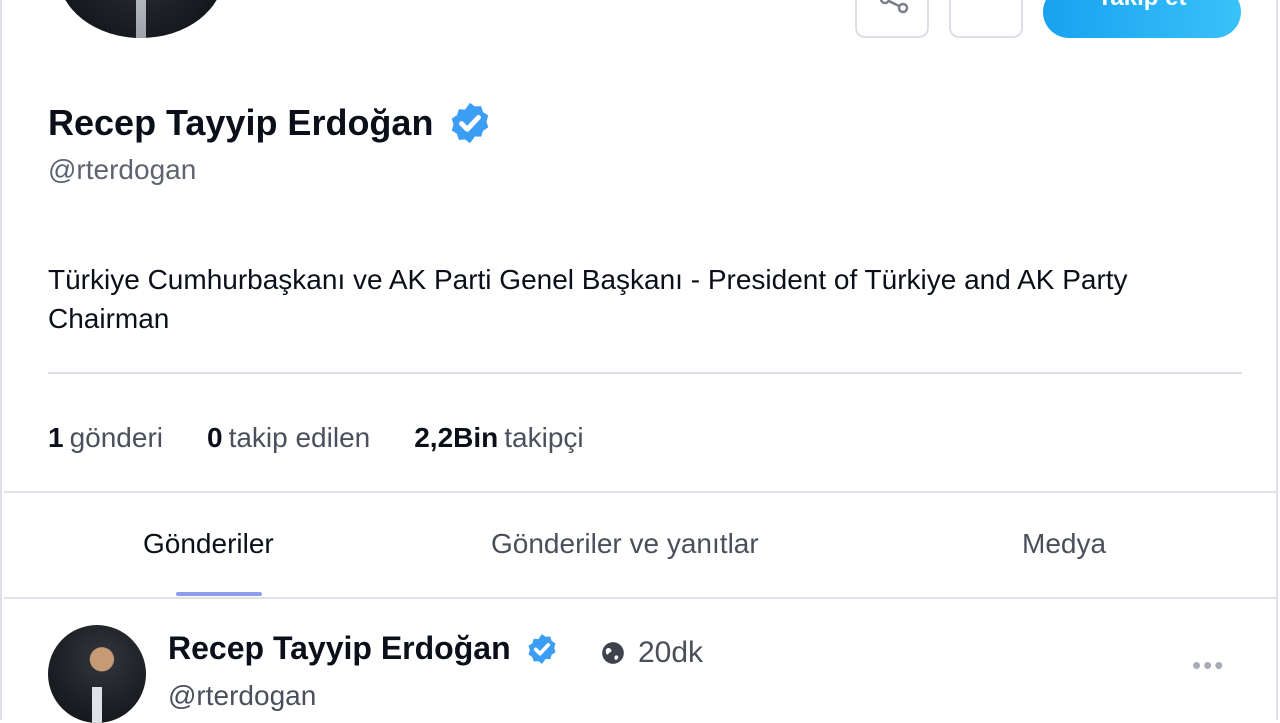 The image size is (1280, 723). What do you see at coordinates (641, 492) in the screenshot?
I see `stats-divider` at bounding box center [641, 492].